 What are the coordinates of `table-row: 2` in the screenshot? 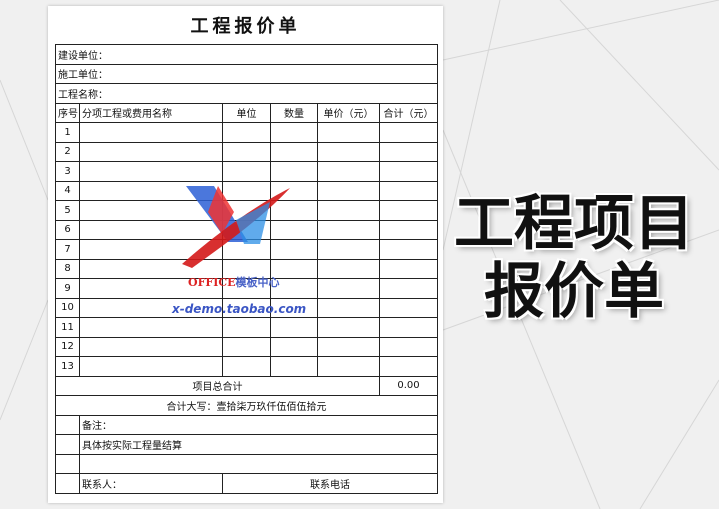 It's located at (247, 151).